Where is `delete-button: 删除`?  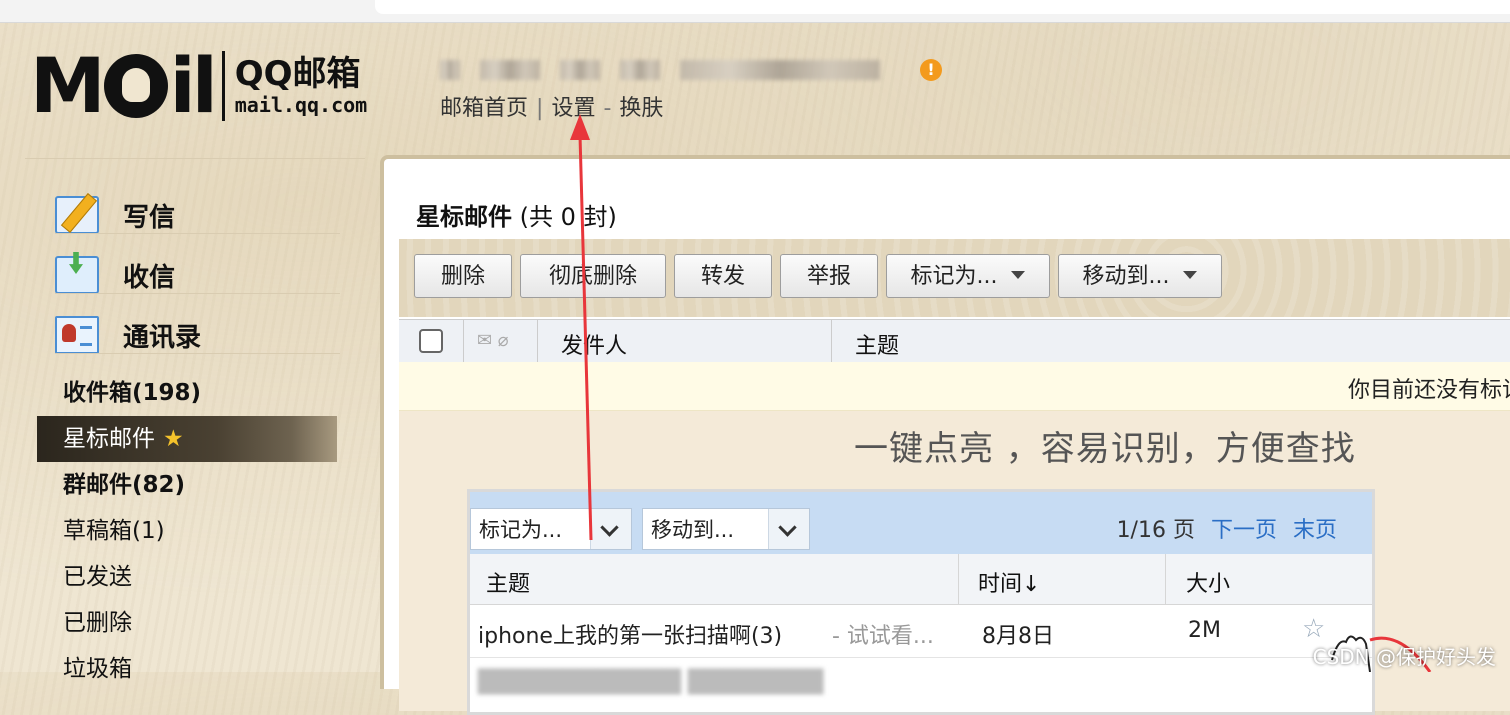
delete-button: 删除 is located at coordinates (463, 276).